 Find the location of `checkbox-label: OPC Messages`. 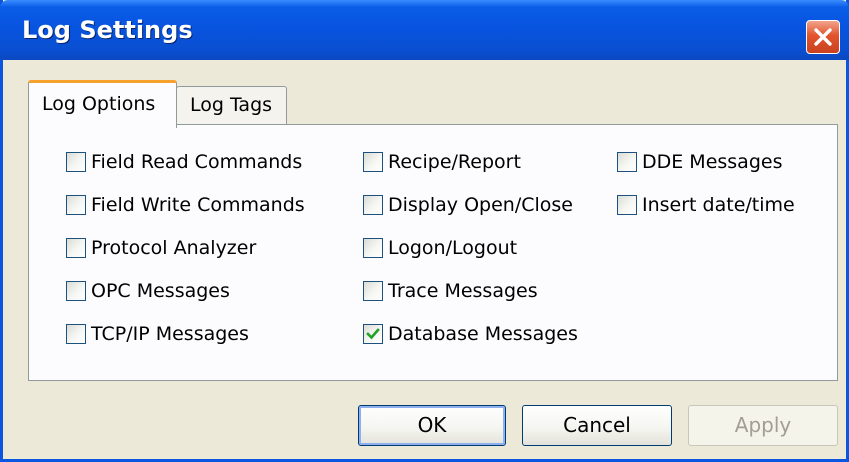

checkbox-label: OPC Messages is located at coordinates (160, 291).